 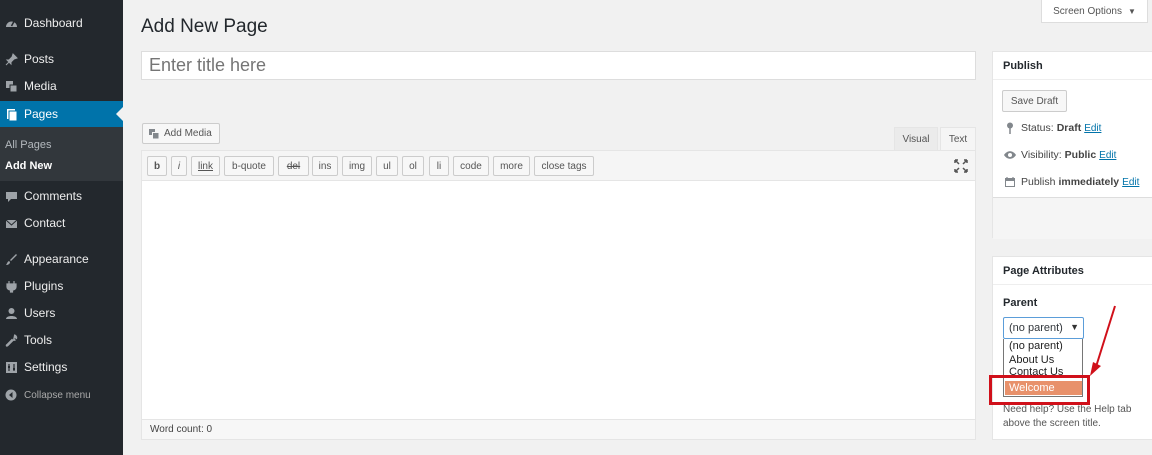 I want to click on menu-tools: Tools, so click(x=61, y=340).